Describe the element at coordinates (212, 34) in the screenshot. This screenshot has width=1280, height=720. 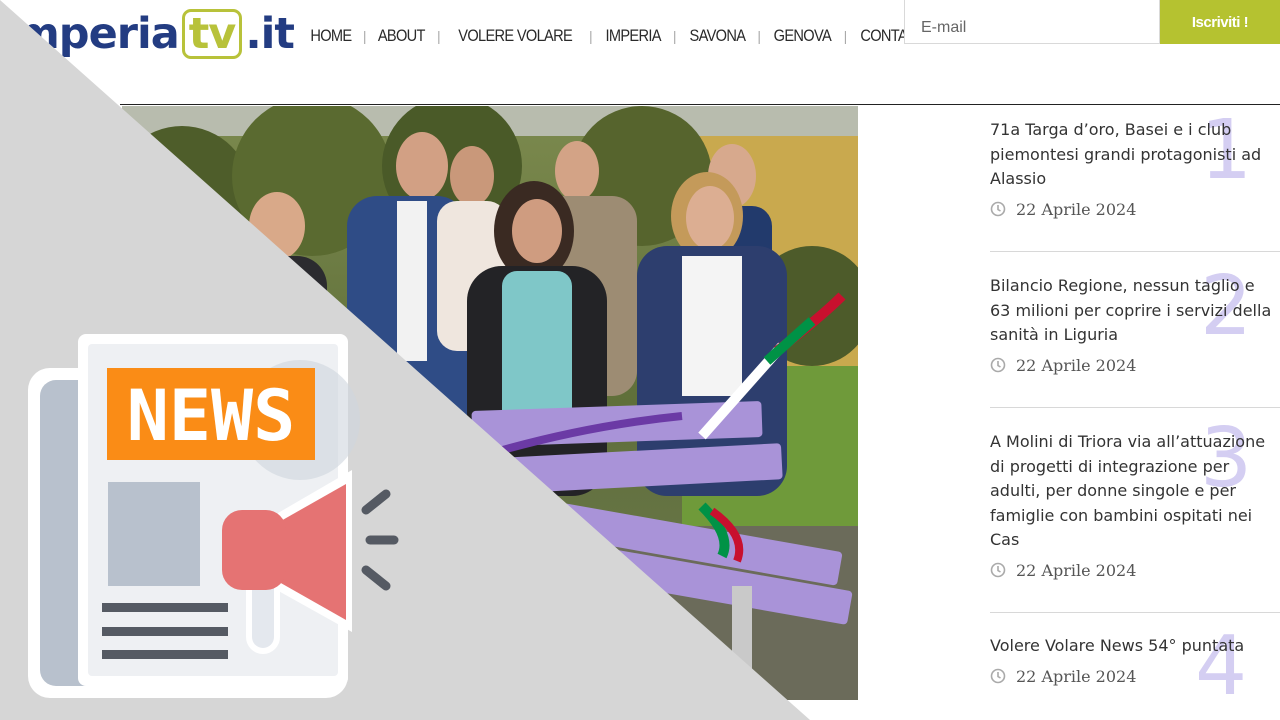
I see `logo-text-tv: tv` at that location.